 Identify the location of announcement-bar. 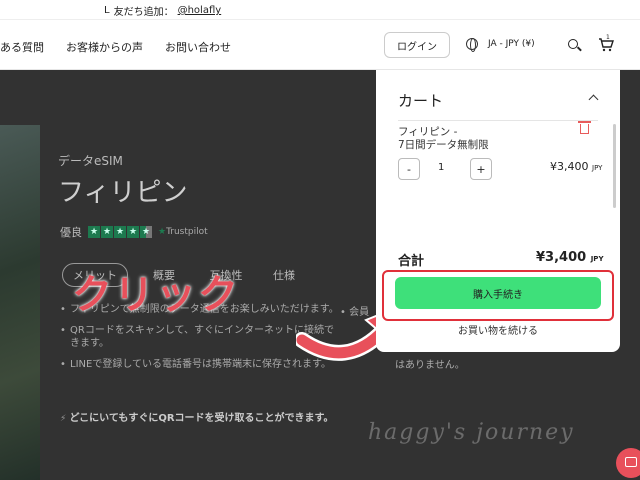
(320, 10).